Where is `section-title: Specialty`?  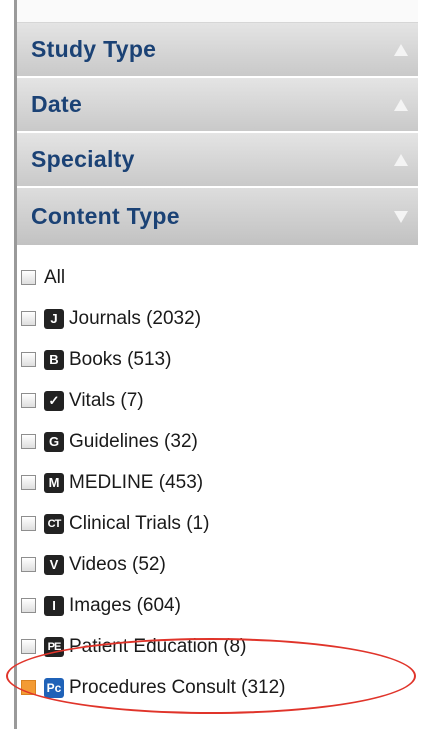 section-title: Specialty is located at coordinates (83, 159).